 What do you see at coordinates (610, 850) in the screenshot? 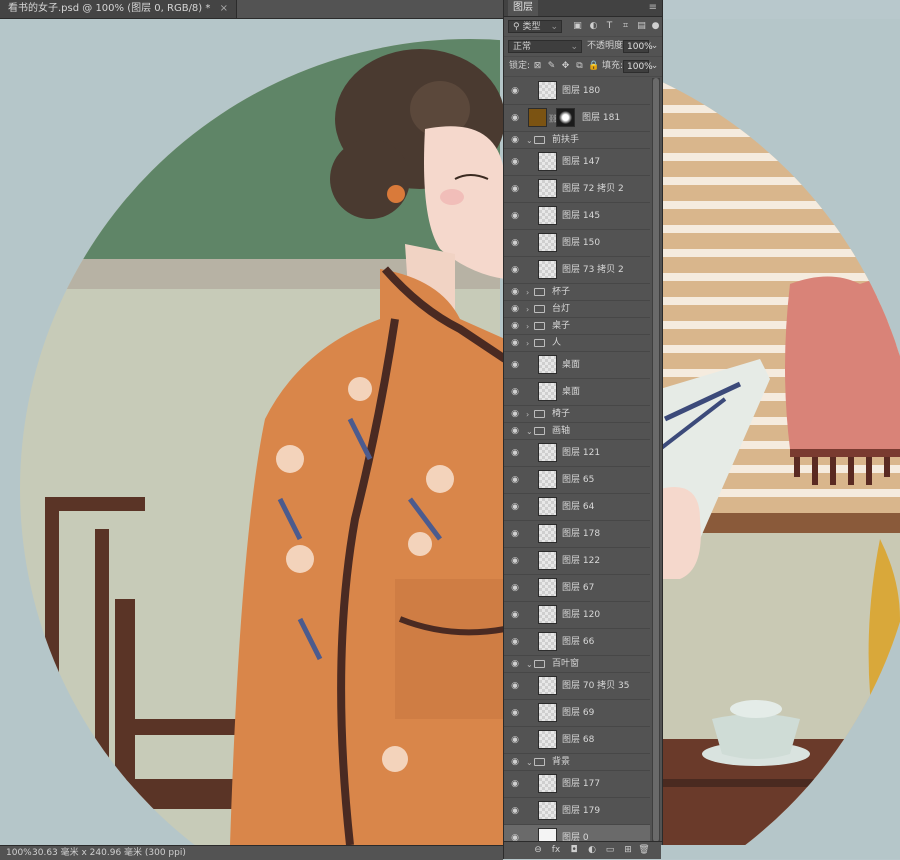
I see `new-group-icon: ▭` at bounding box center [610, 850].